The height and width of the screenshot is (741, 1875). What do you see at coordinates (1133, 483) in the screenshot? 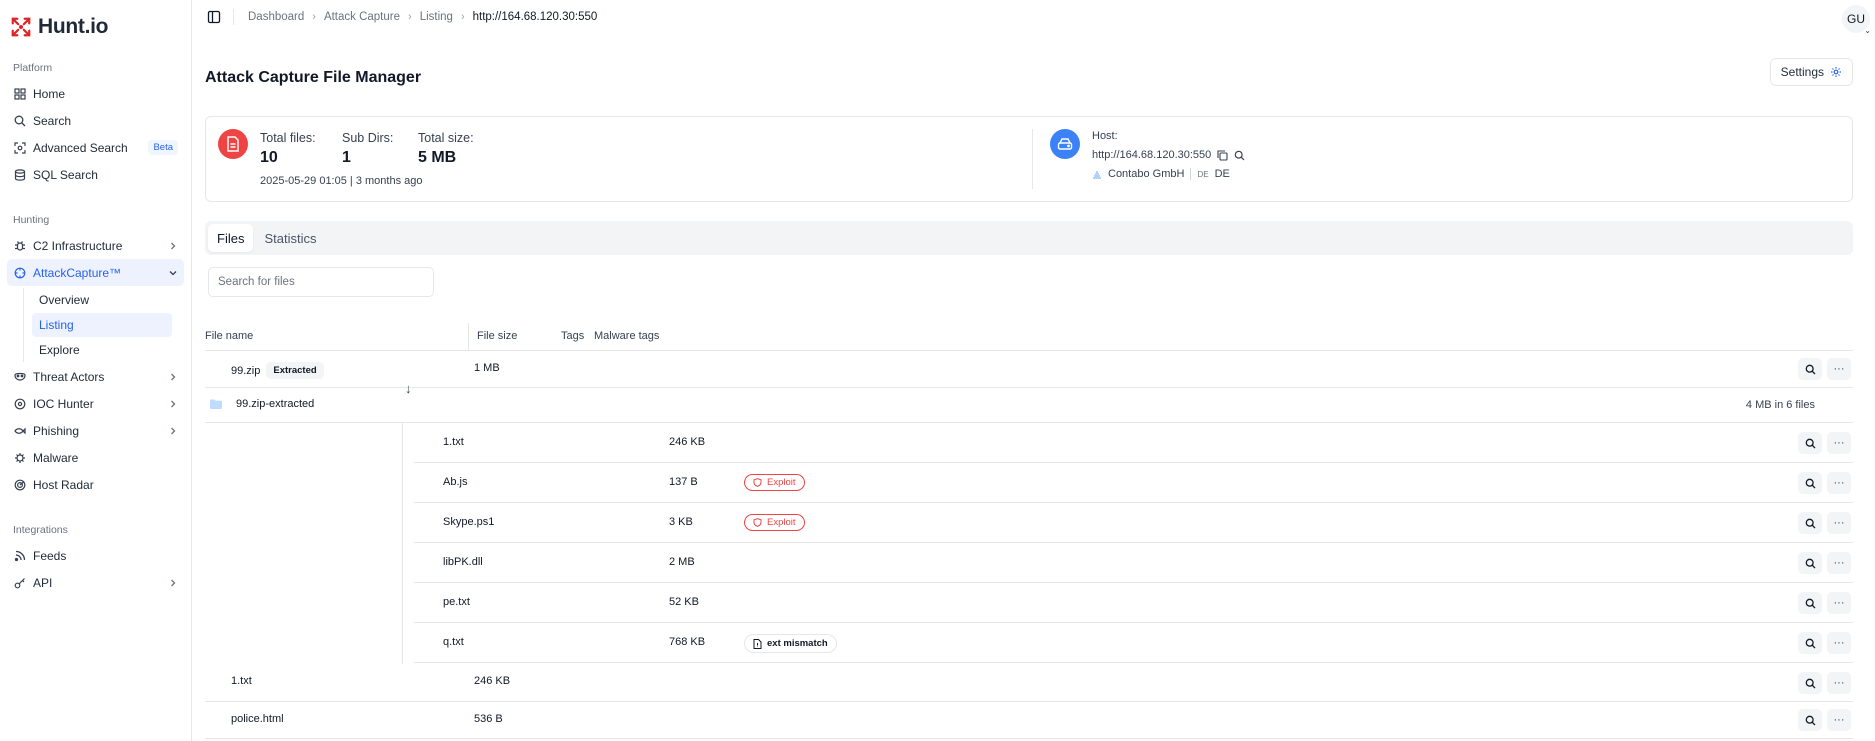
I see `table-row: Ab.js 137 B Exploit ···` at bounding box center [1133, 483].